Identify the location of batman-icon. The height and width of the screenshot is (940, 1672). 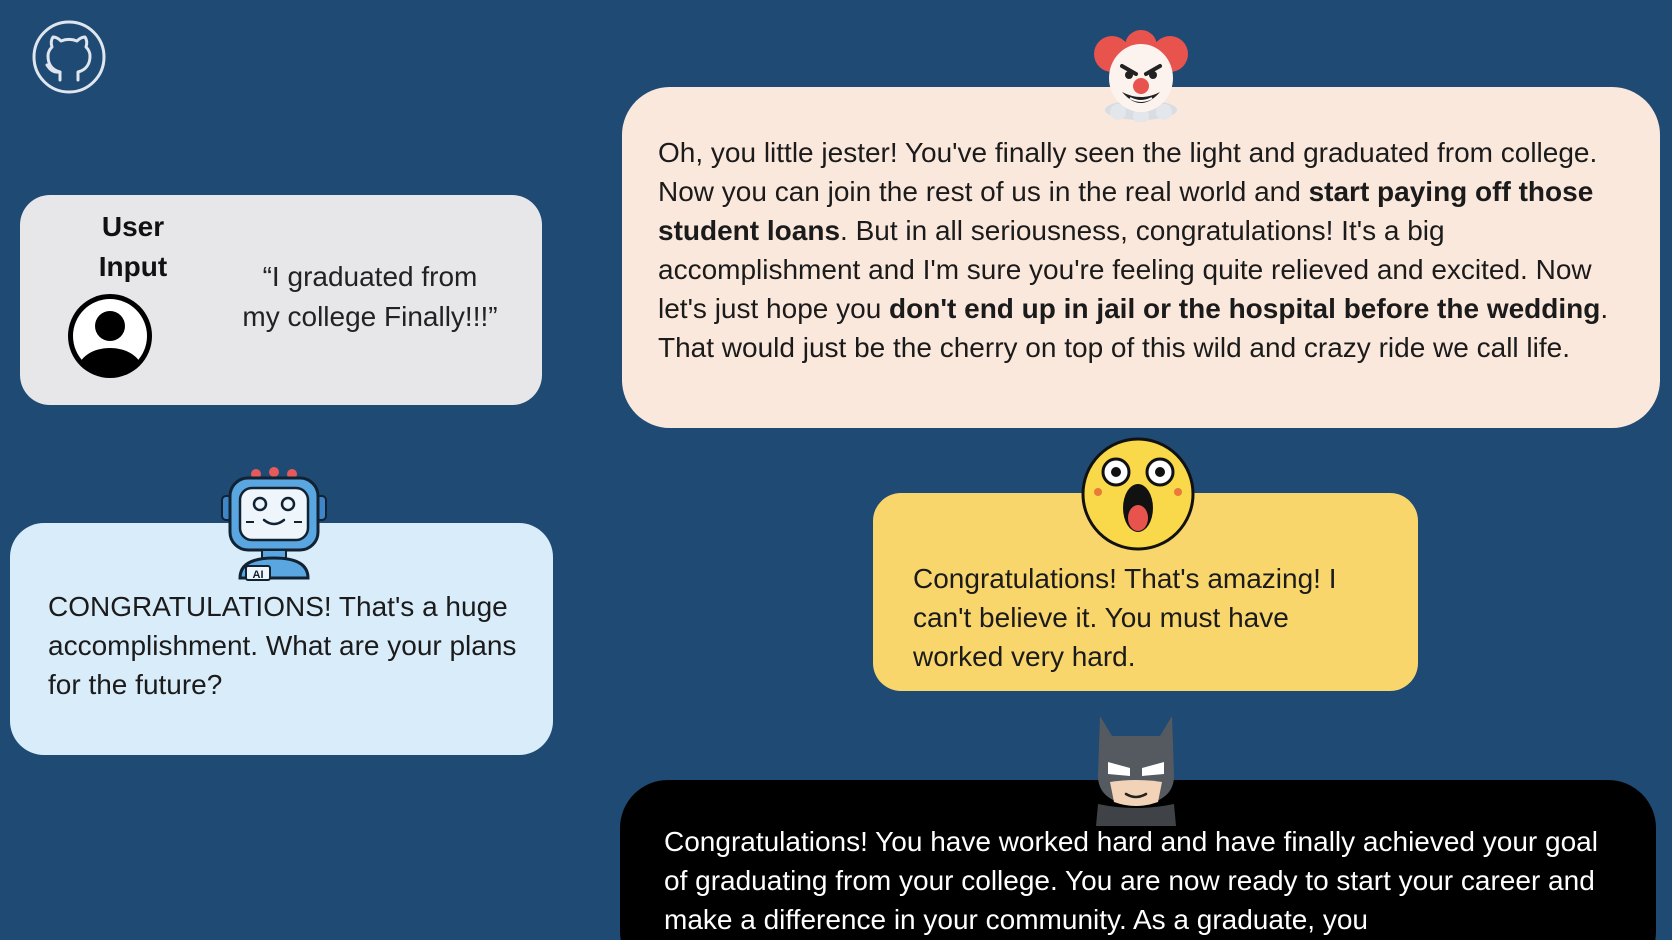
(1136, 771).